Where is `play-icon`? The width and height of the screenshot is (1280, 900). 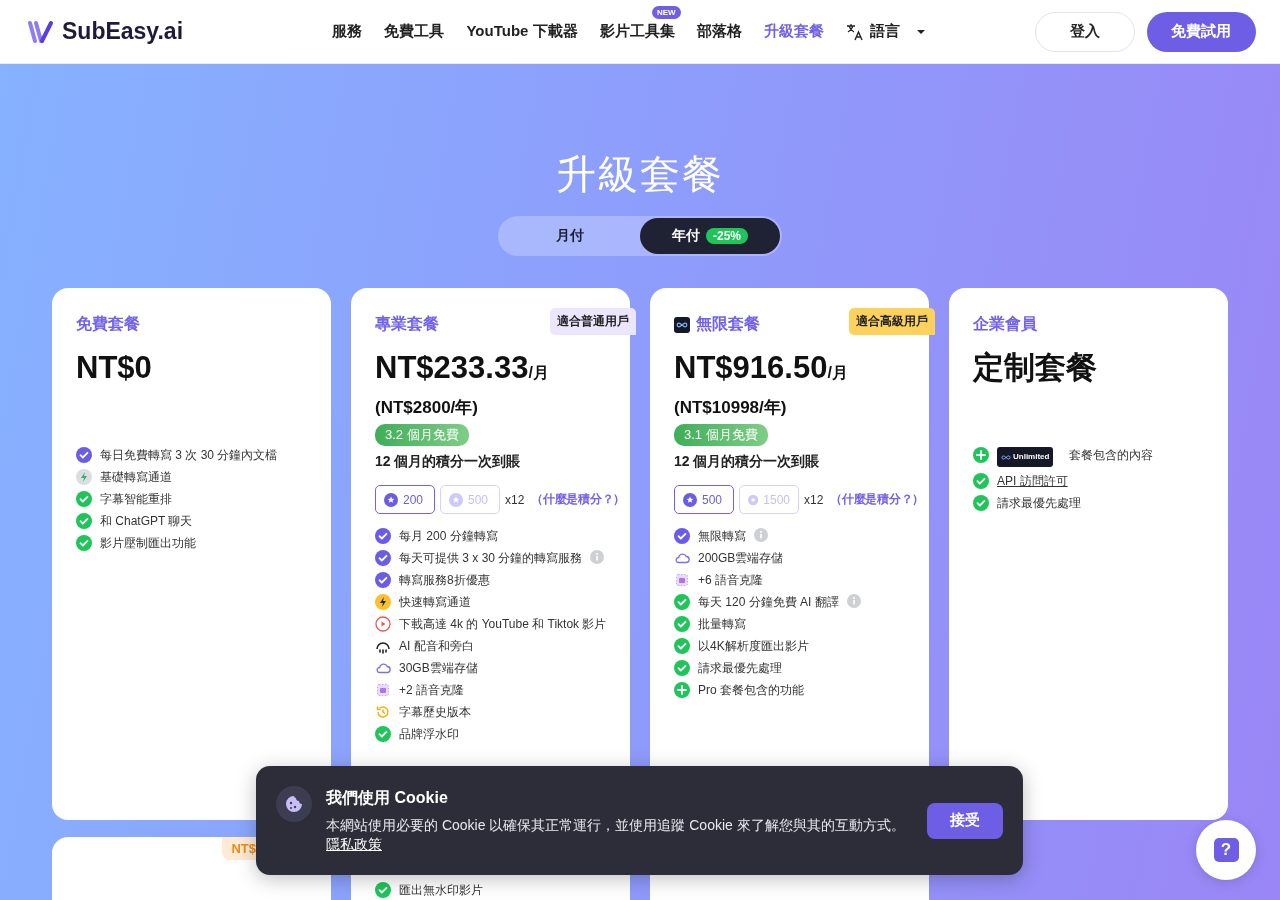 play-icon is located at coordinates (383, 624).